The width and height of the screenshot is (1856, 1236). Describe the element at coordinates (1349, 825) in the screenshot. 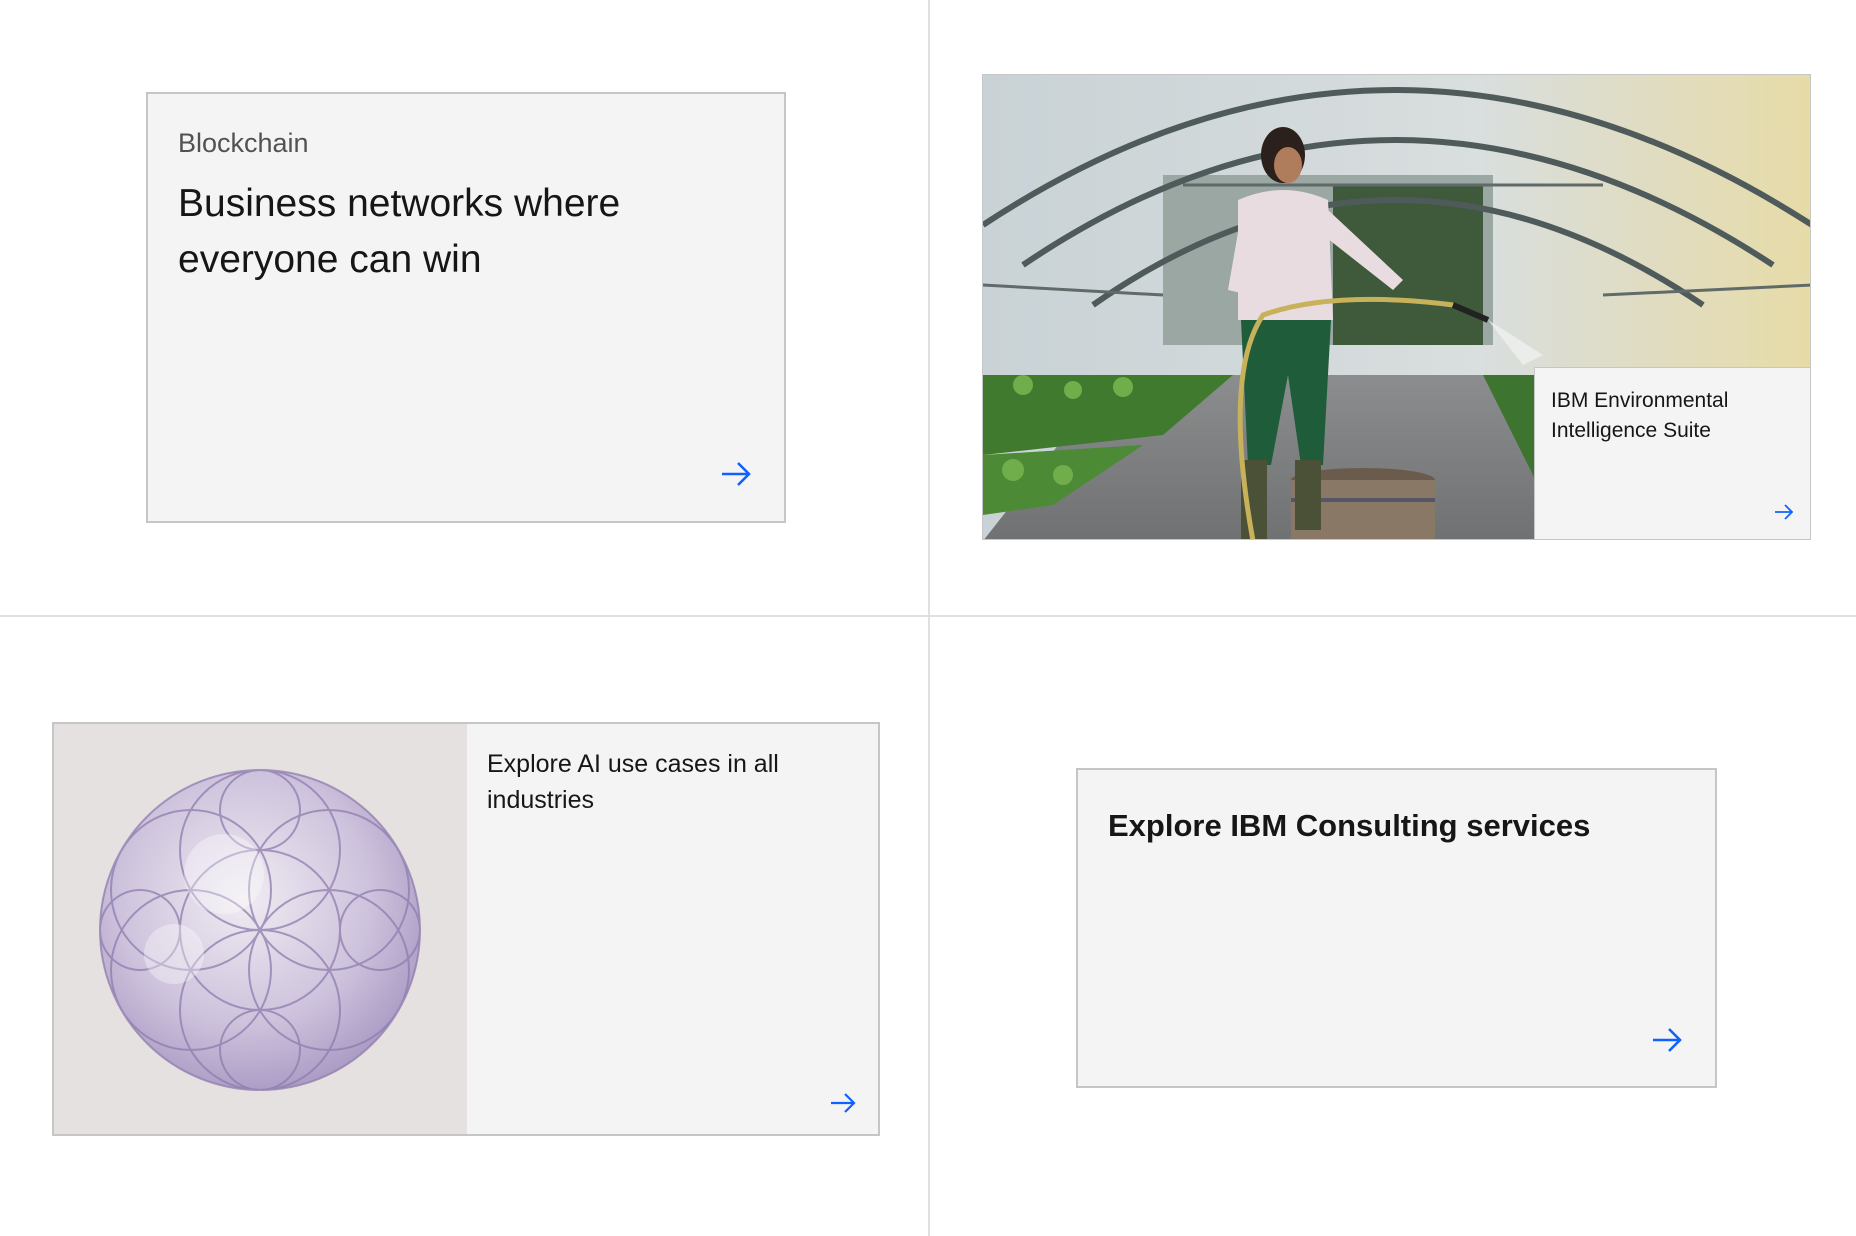

I see `card-heading: Explore IBM Consulting services` at that location.